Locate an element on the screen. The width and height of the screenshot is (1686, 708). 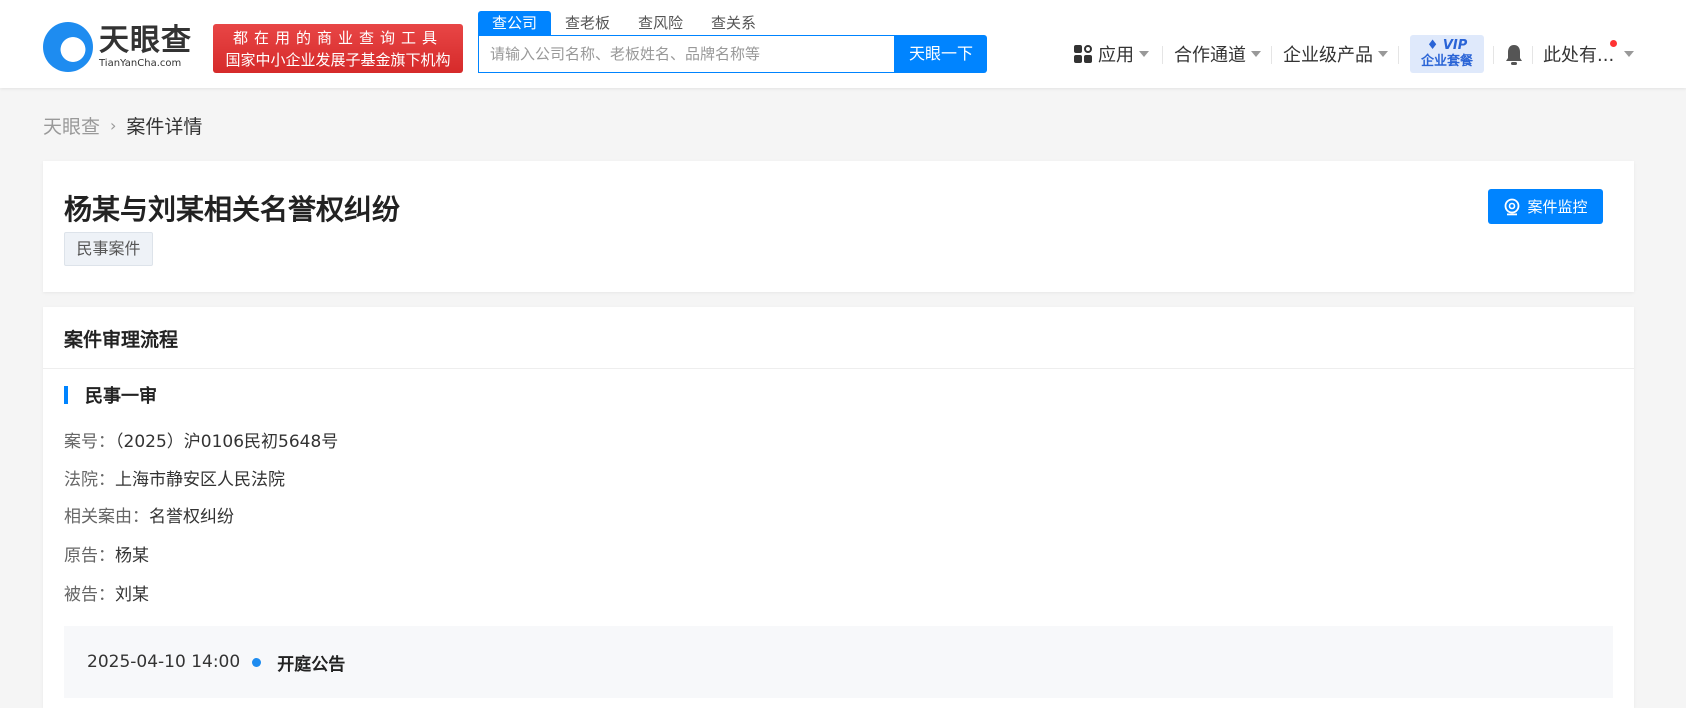
search-input: 请输入公司名称、老板姓名、品牌名称等 is located at coordinates (686, 54).